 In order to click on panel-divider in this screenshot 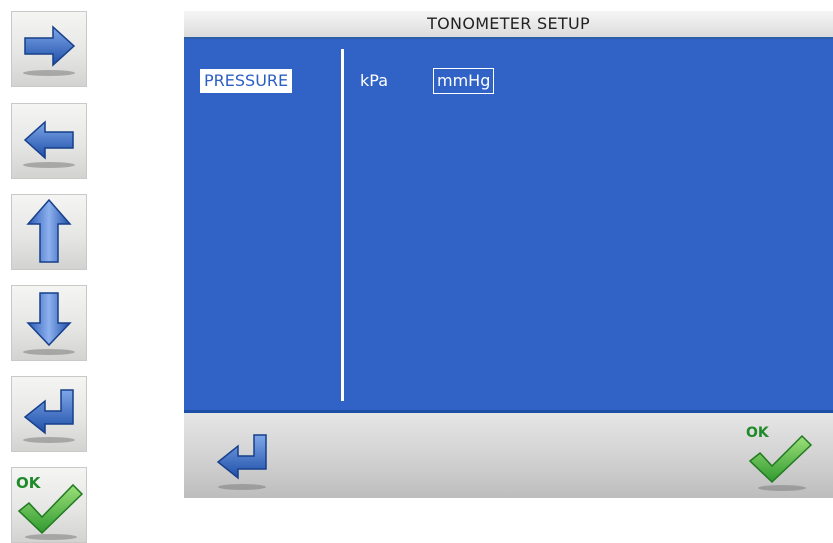, I will do `click(342, 225)`.